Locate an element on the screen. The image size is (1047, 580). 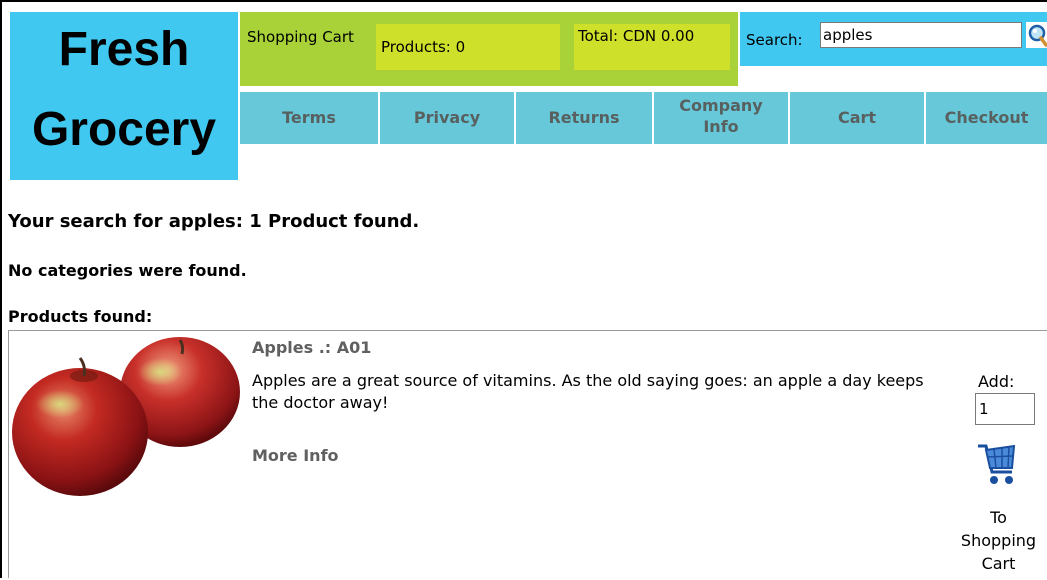
nav-privacy: Privacy is located at coordinates (447, 118).